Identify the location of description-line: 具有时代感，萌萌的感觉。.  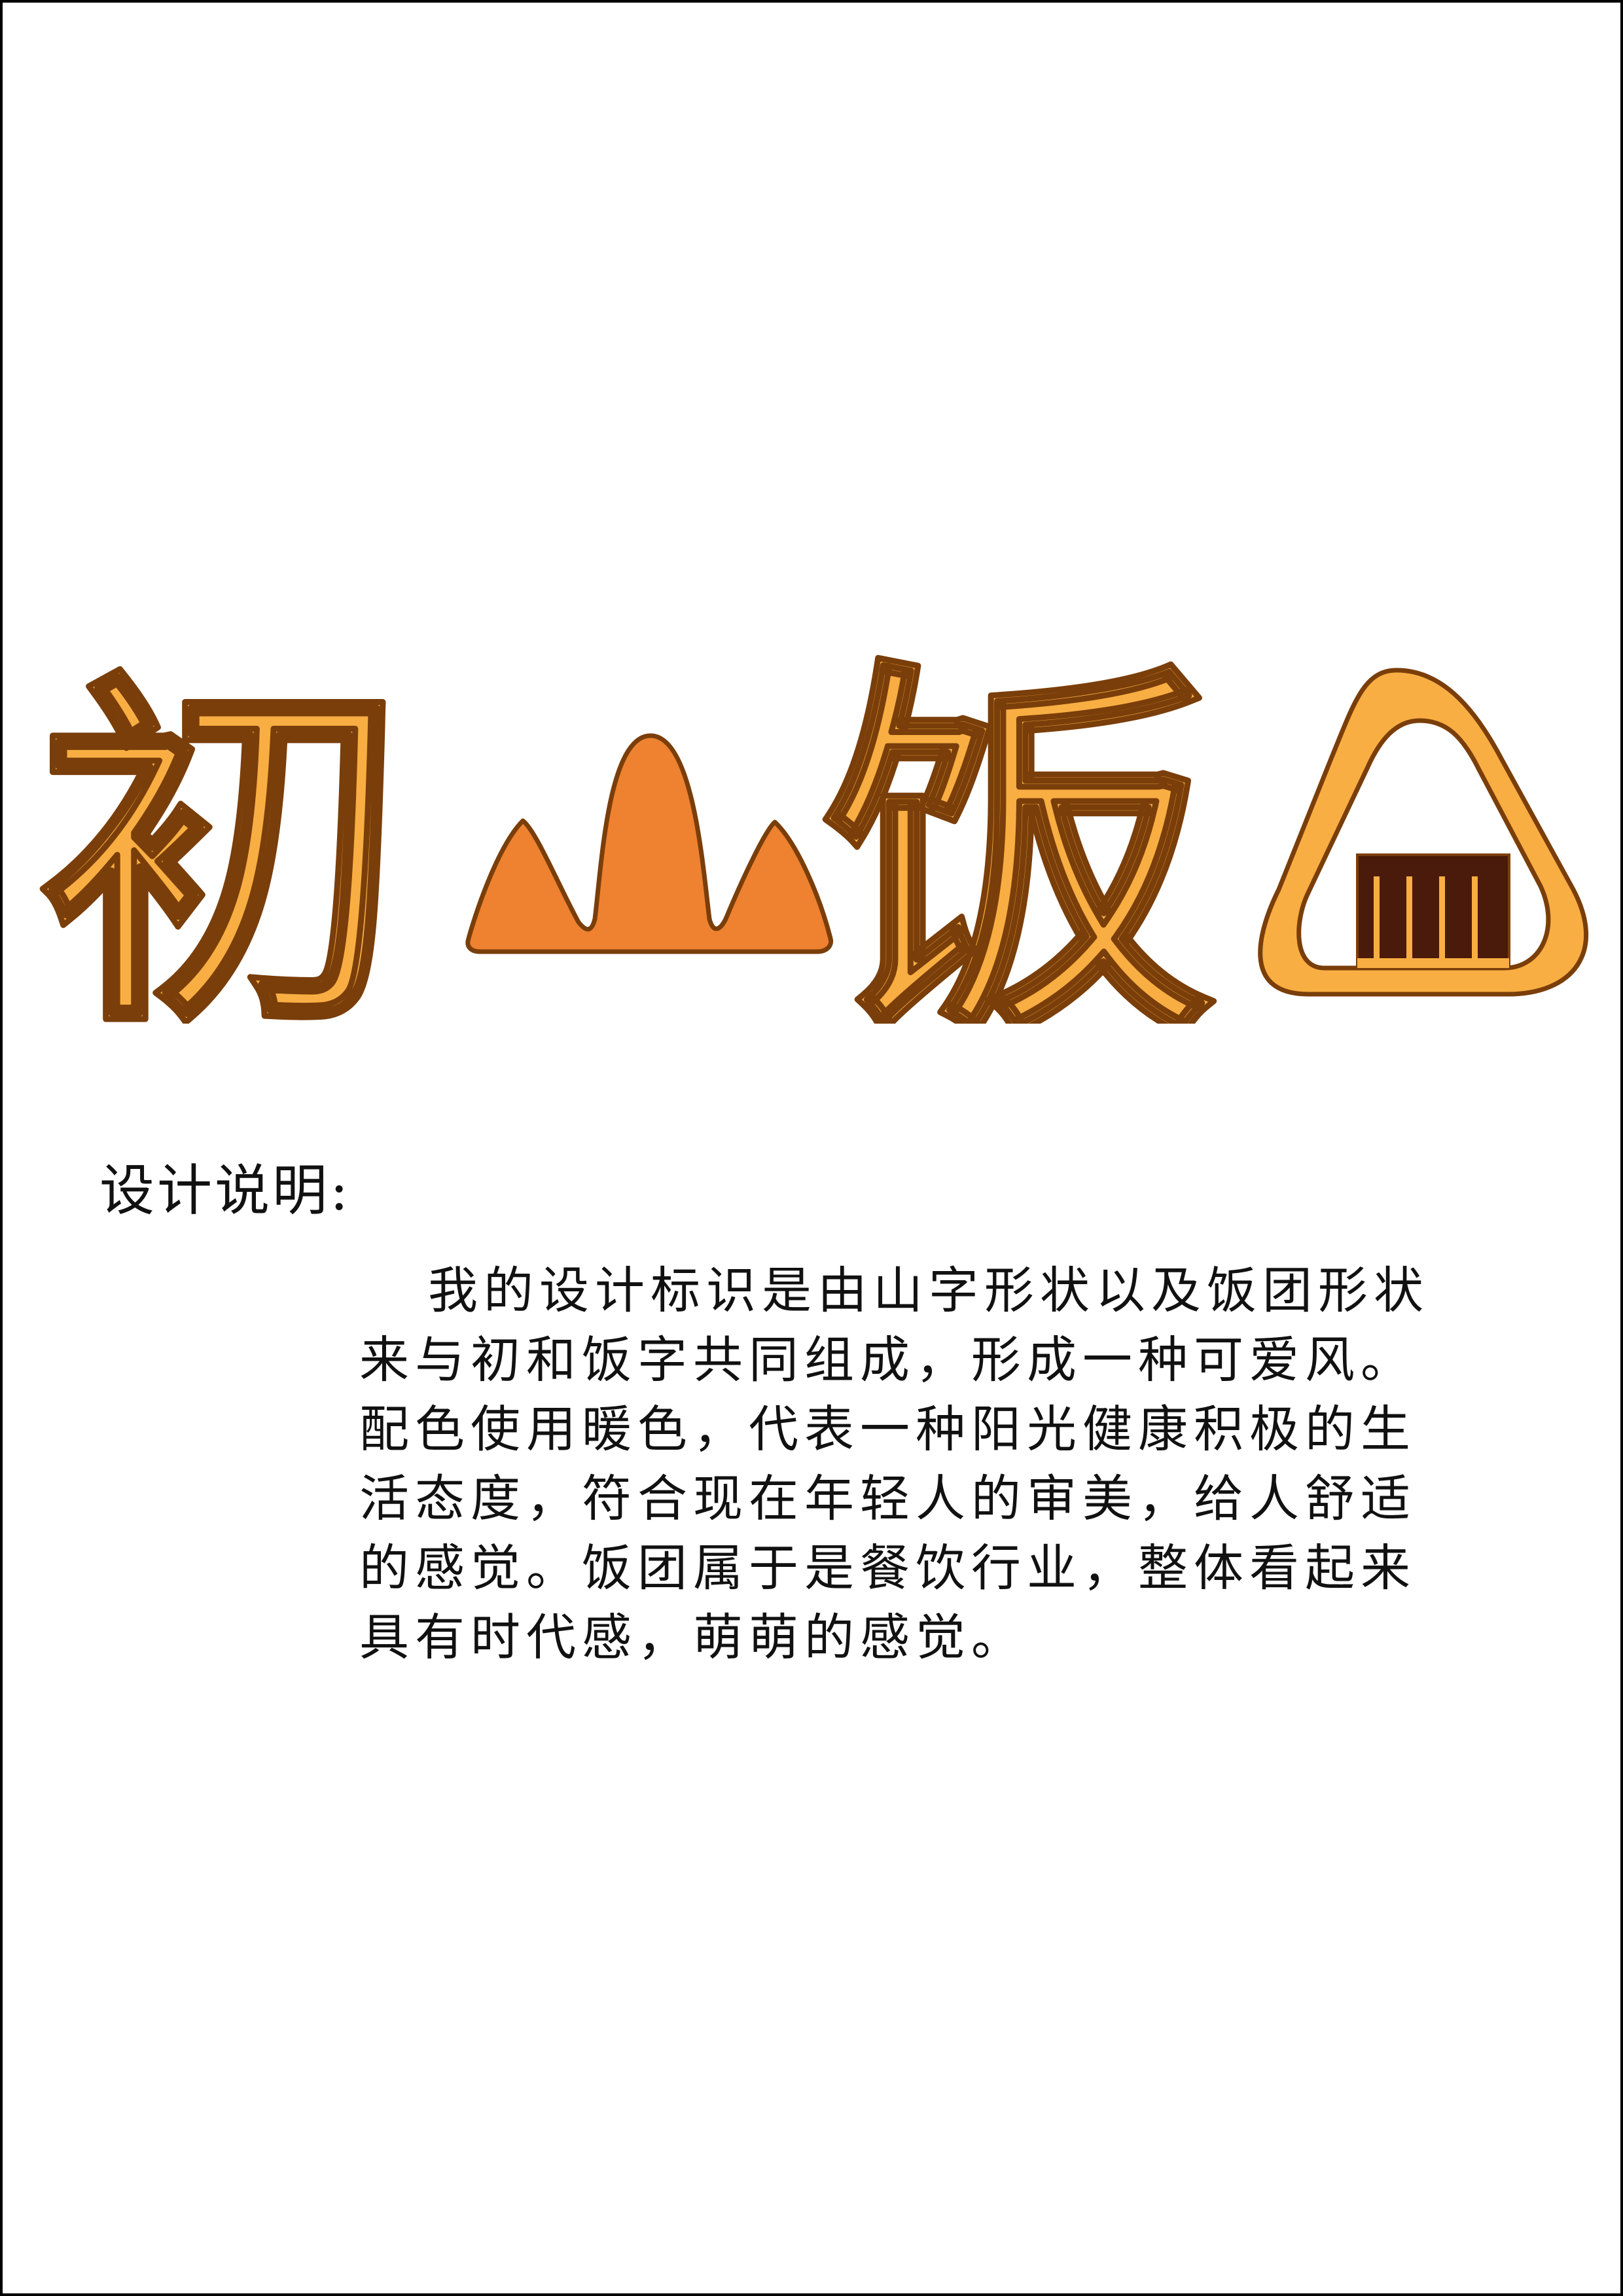
(693, 1637).